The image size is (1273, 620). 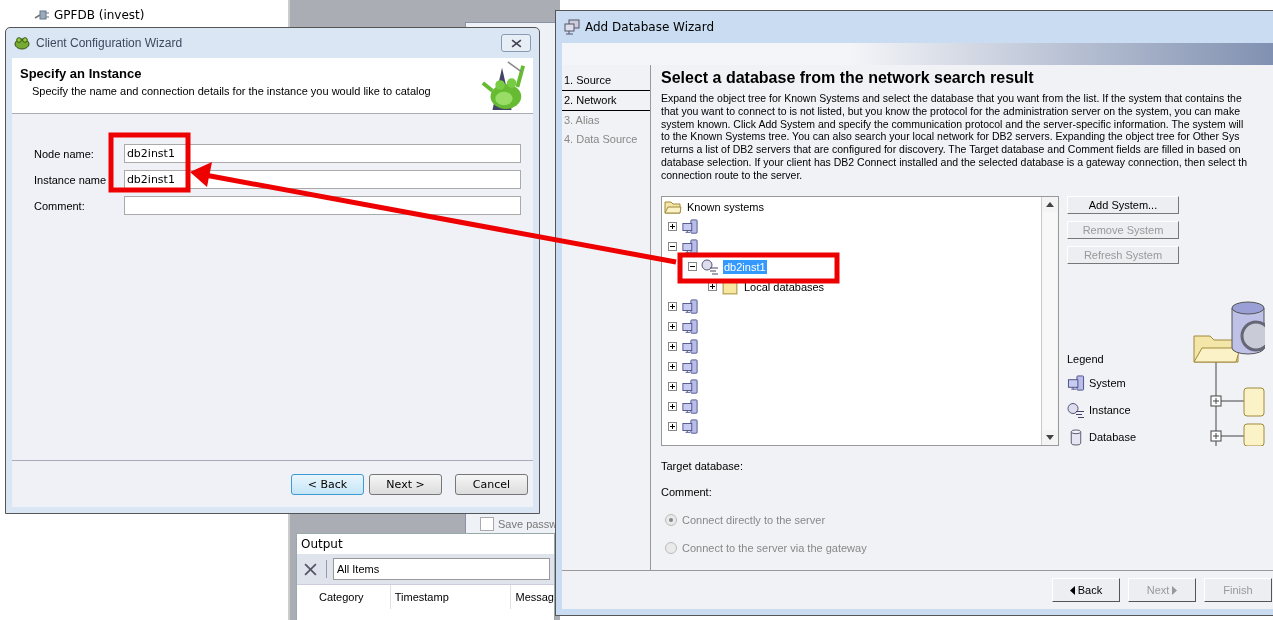 I want to click on field-label: Node name:, so click(x=64, y=153).